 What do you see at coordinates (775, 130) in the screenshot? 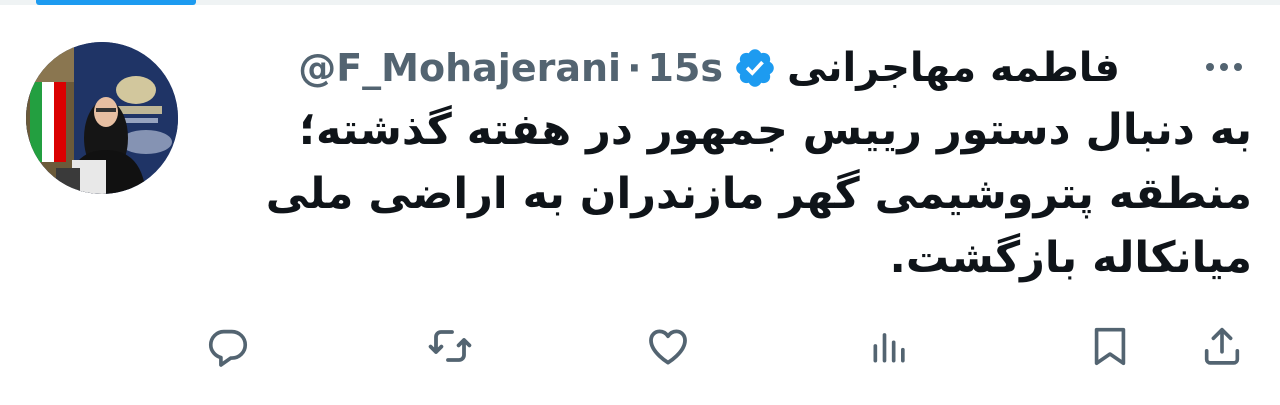
I see `tweet-text-line: به دنبال دستور رییس جمهور در هفته گذشته؛` at bounding box center [775, 130].